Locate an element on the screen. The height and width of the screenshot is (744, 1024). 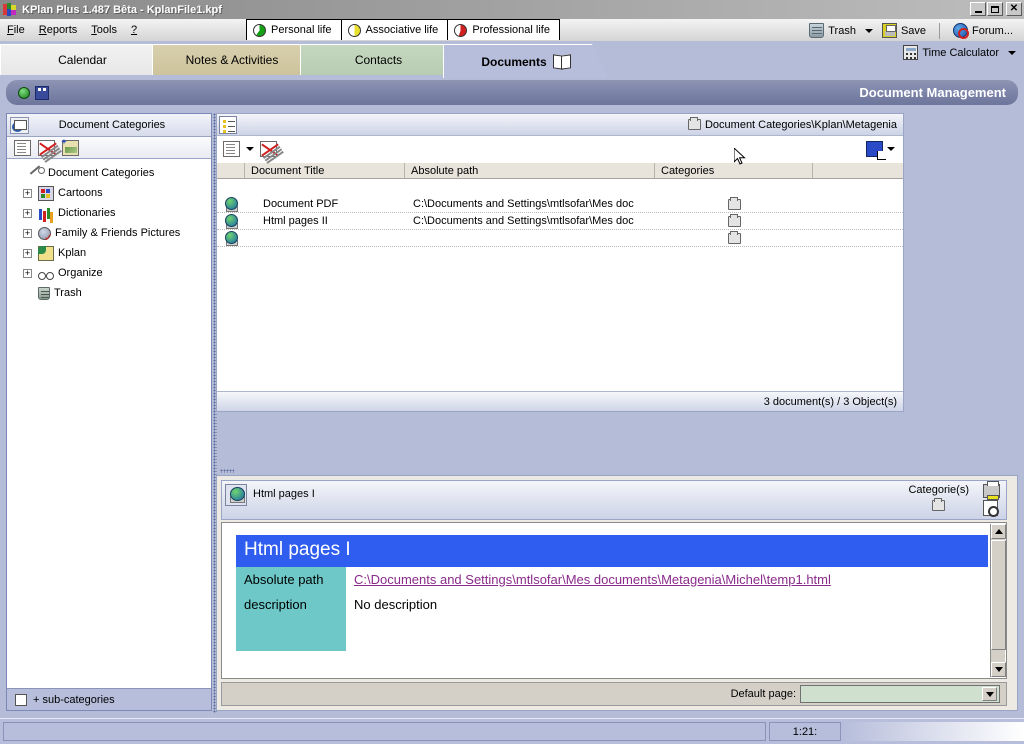
tab-personal-life: Personal life is located at coordinates (294, 29).